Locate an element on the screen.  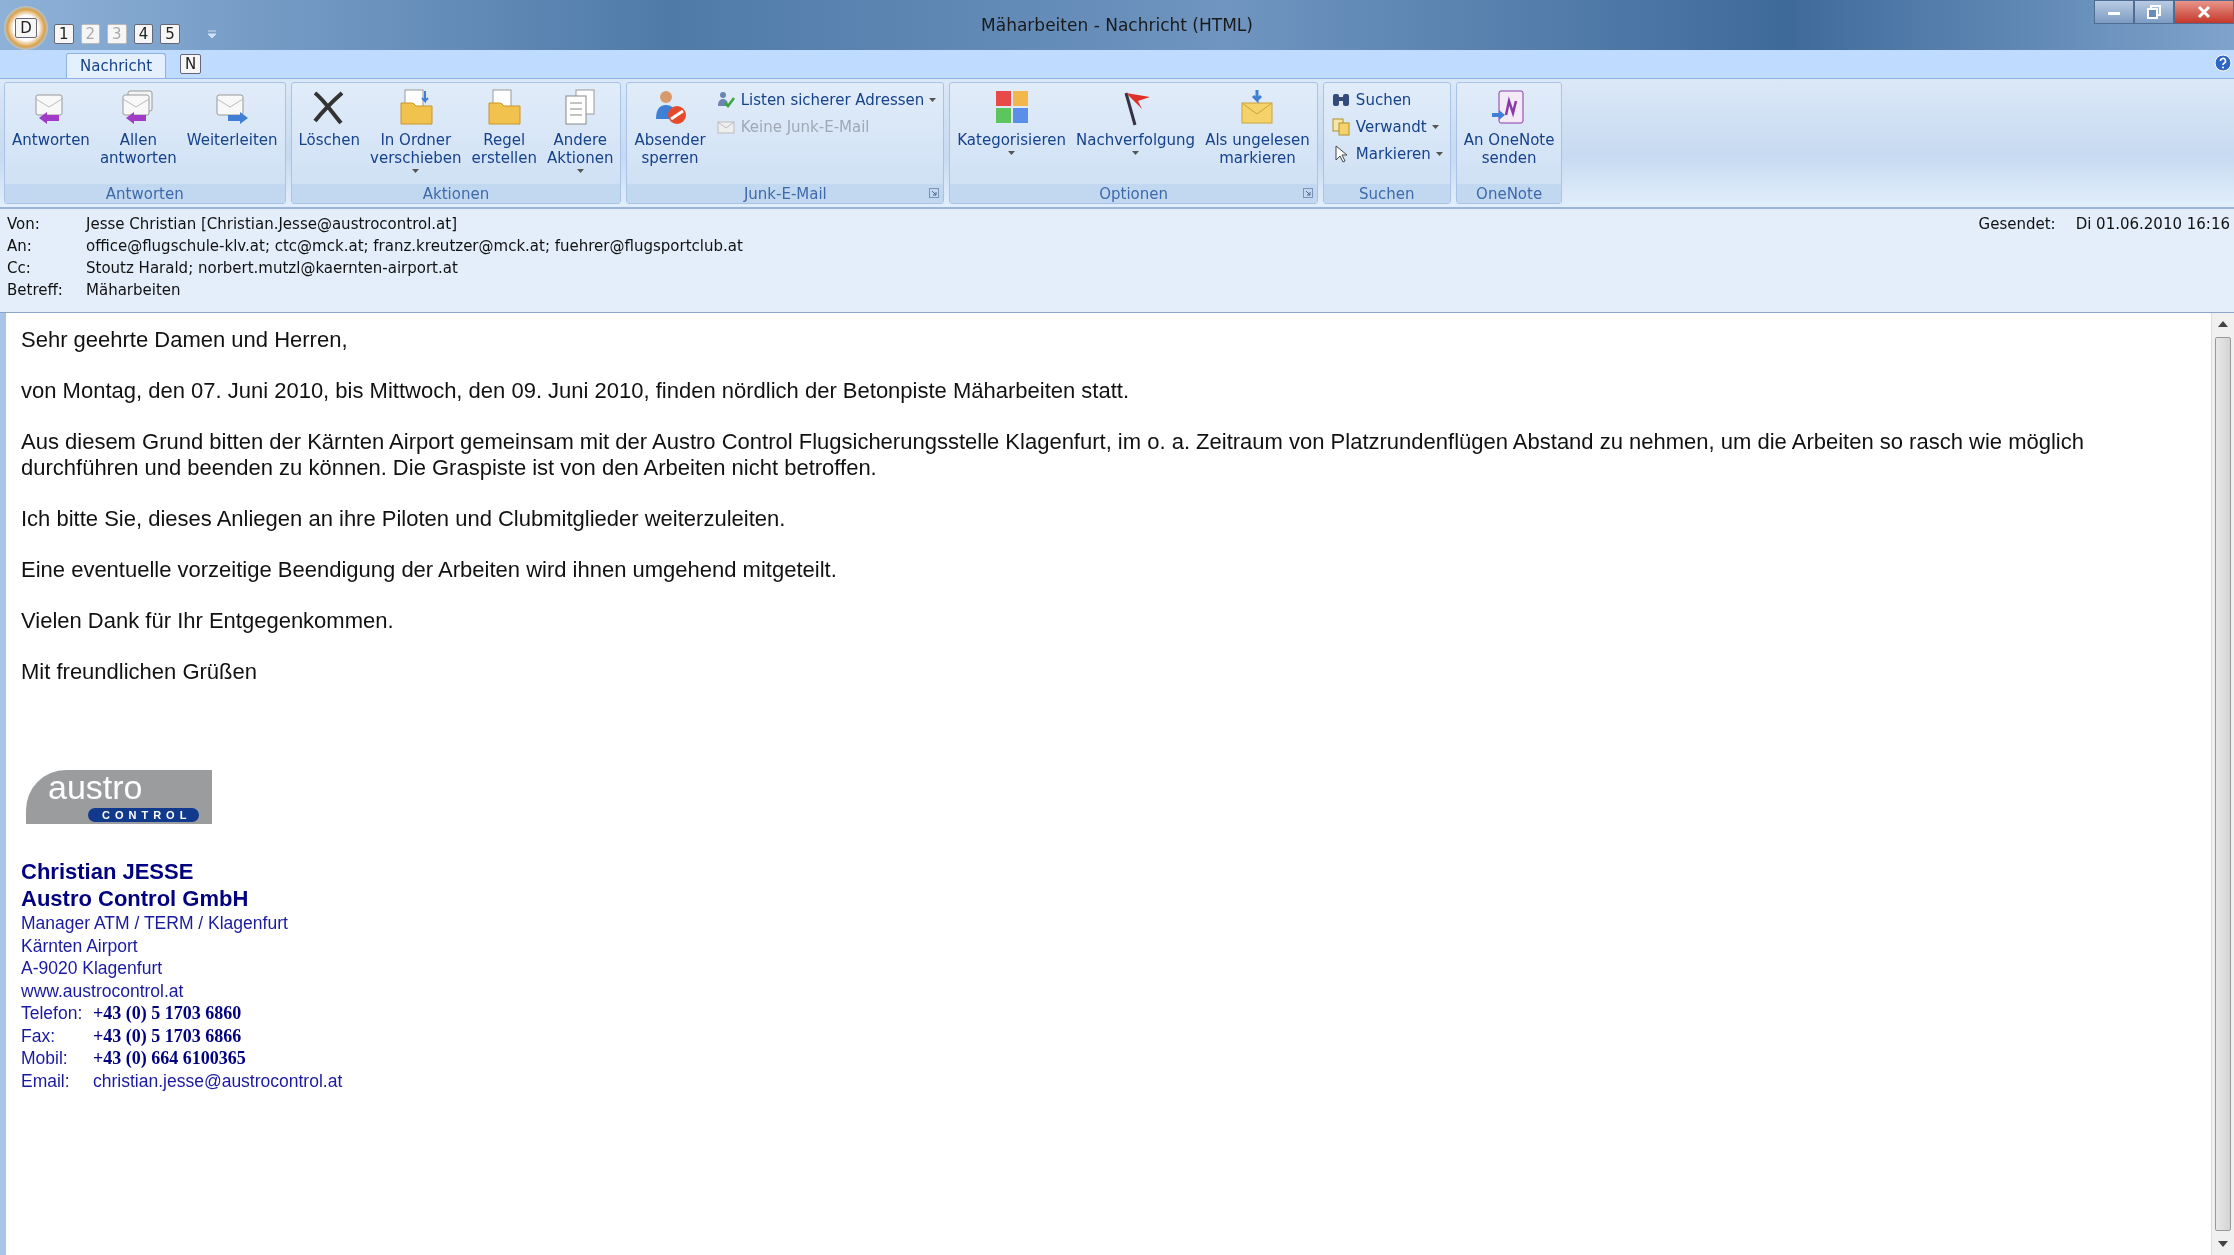
documents-icon is located at coordinates (1340, 127).